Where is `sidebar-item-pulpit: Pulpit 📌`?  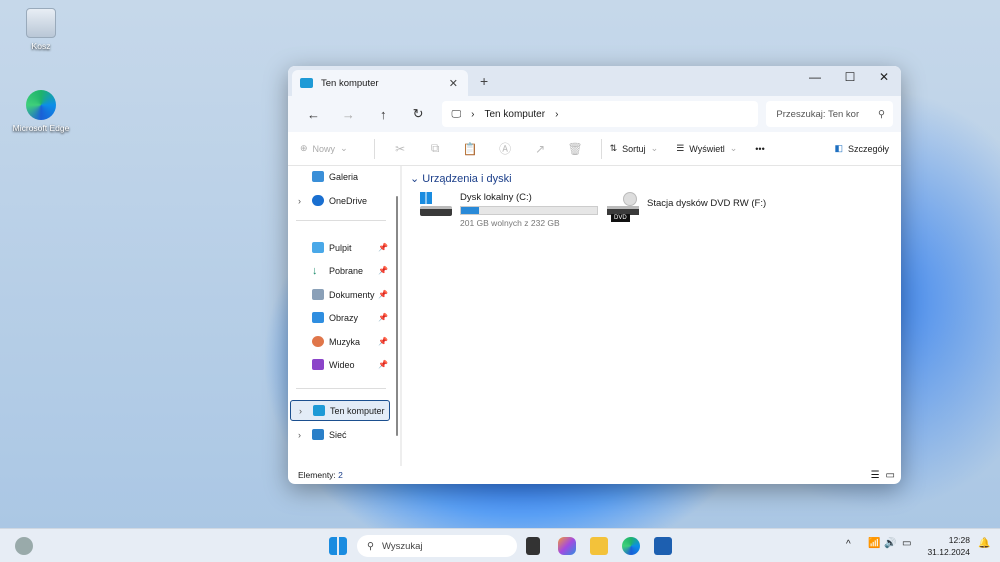 sidebar-item-pulpit: Pulpit 📌 is located at coordinates (340, 247).